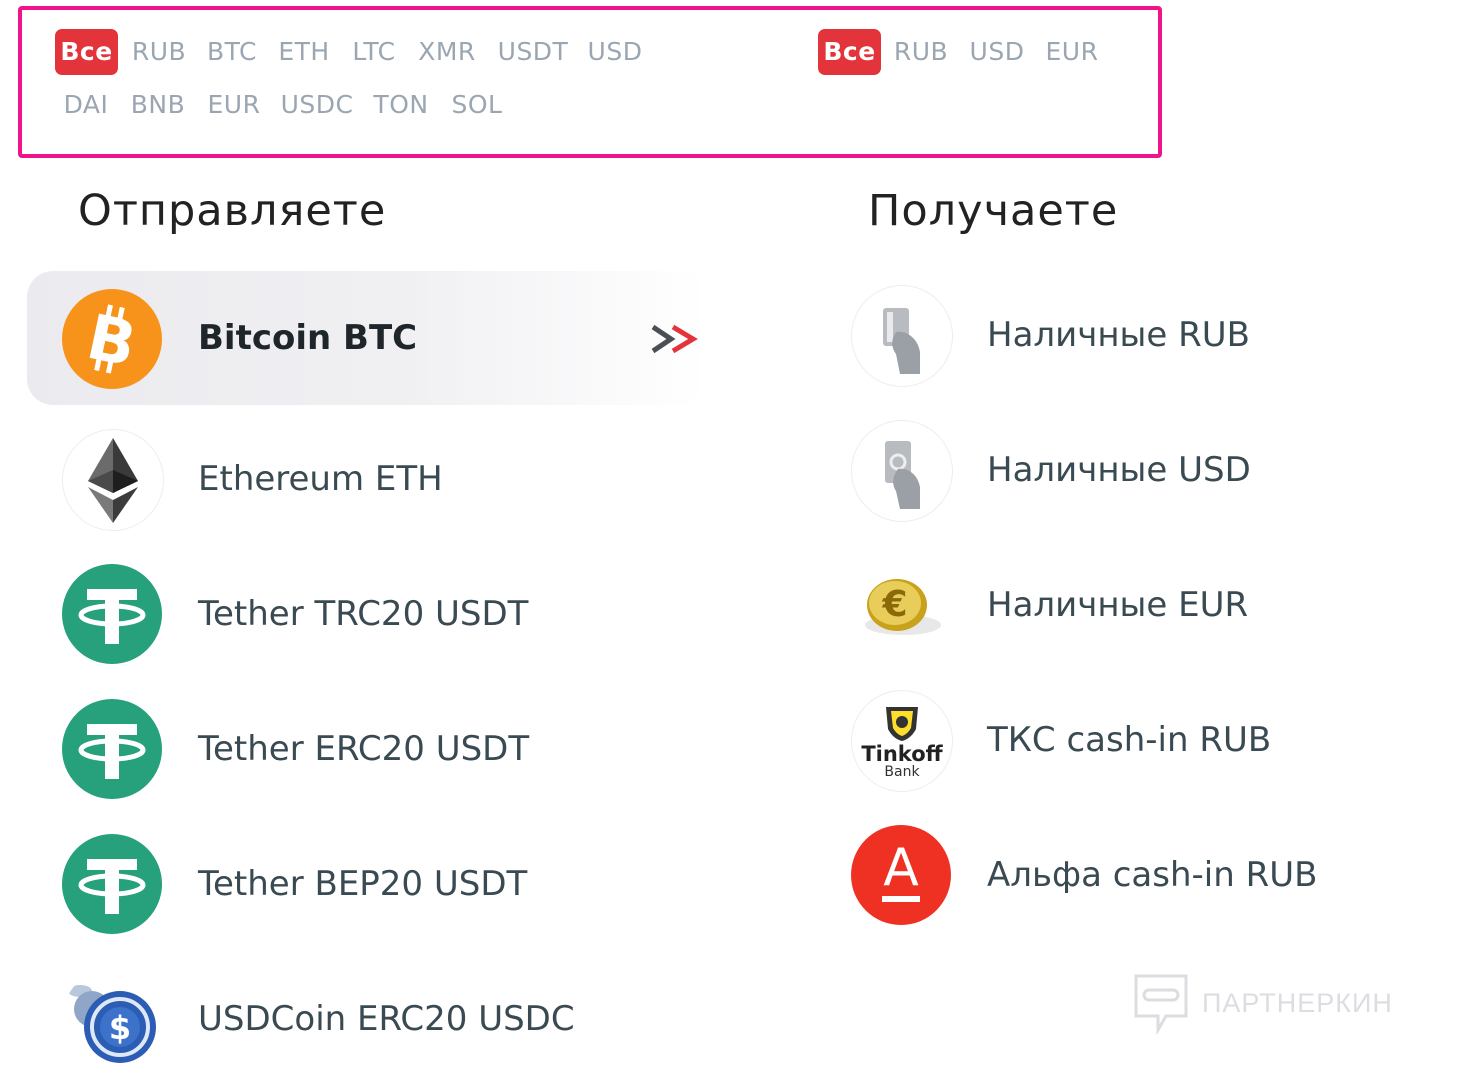  What do you see at coordinates (374, 52) in the screenshot?
I see `send-filter-ltc: LTC` at bounding box center [374, 52].